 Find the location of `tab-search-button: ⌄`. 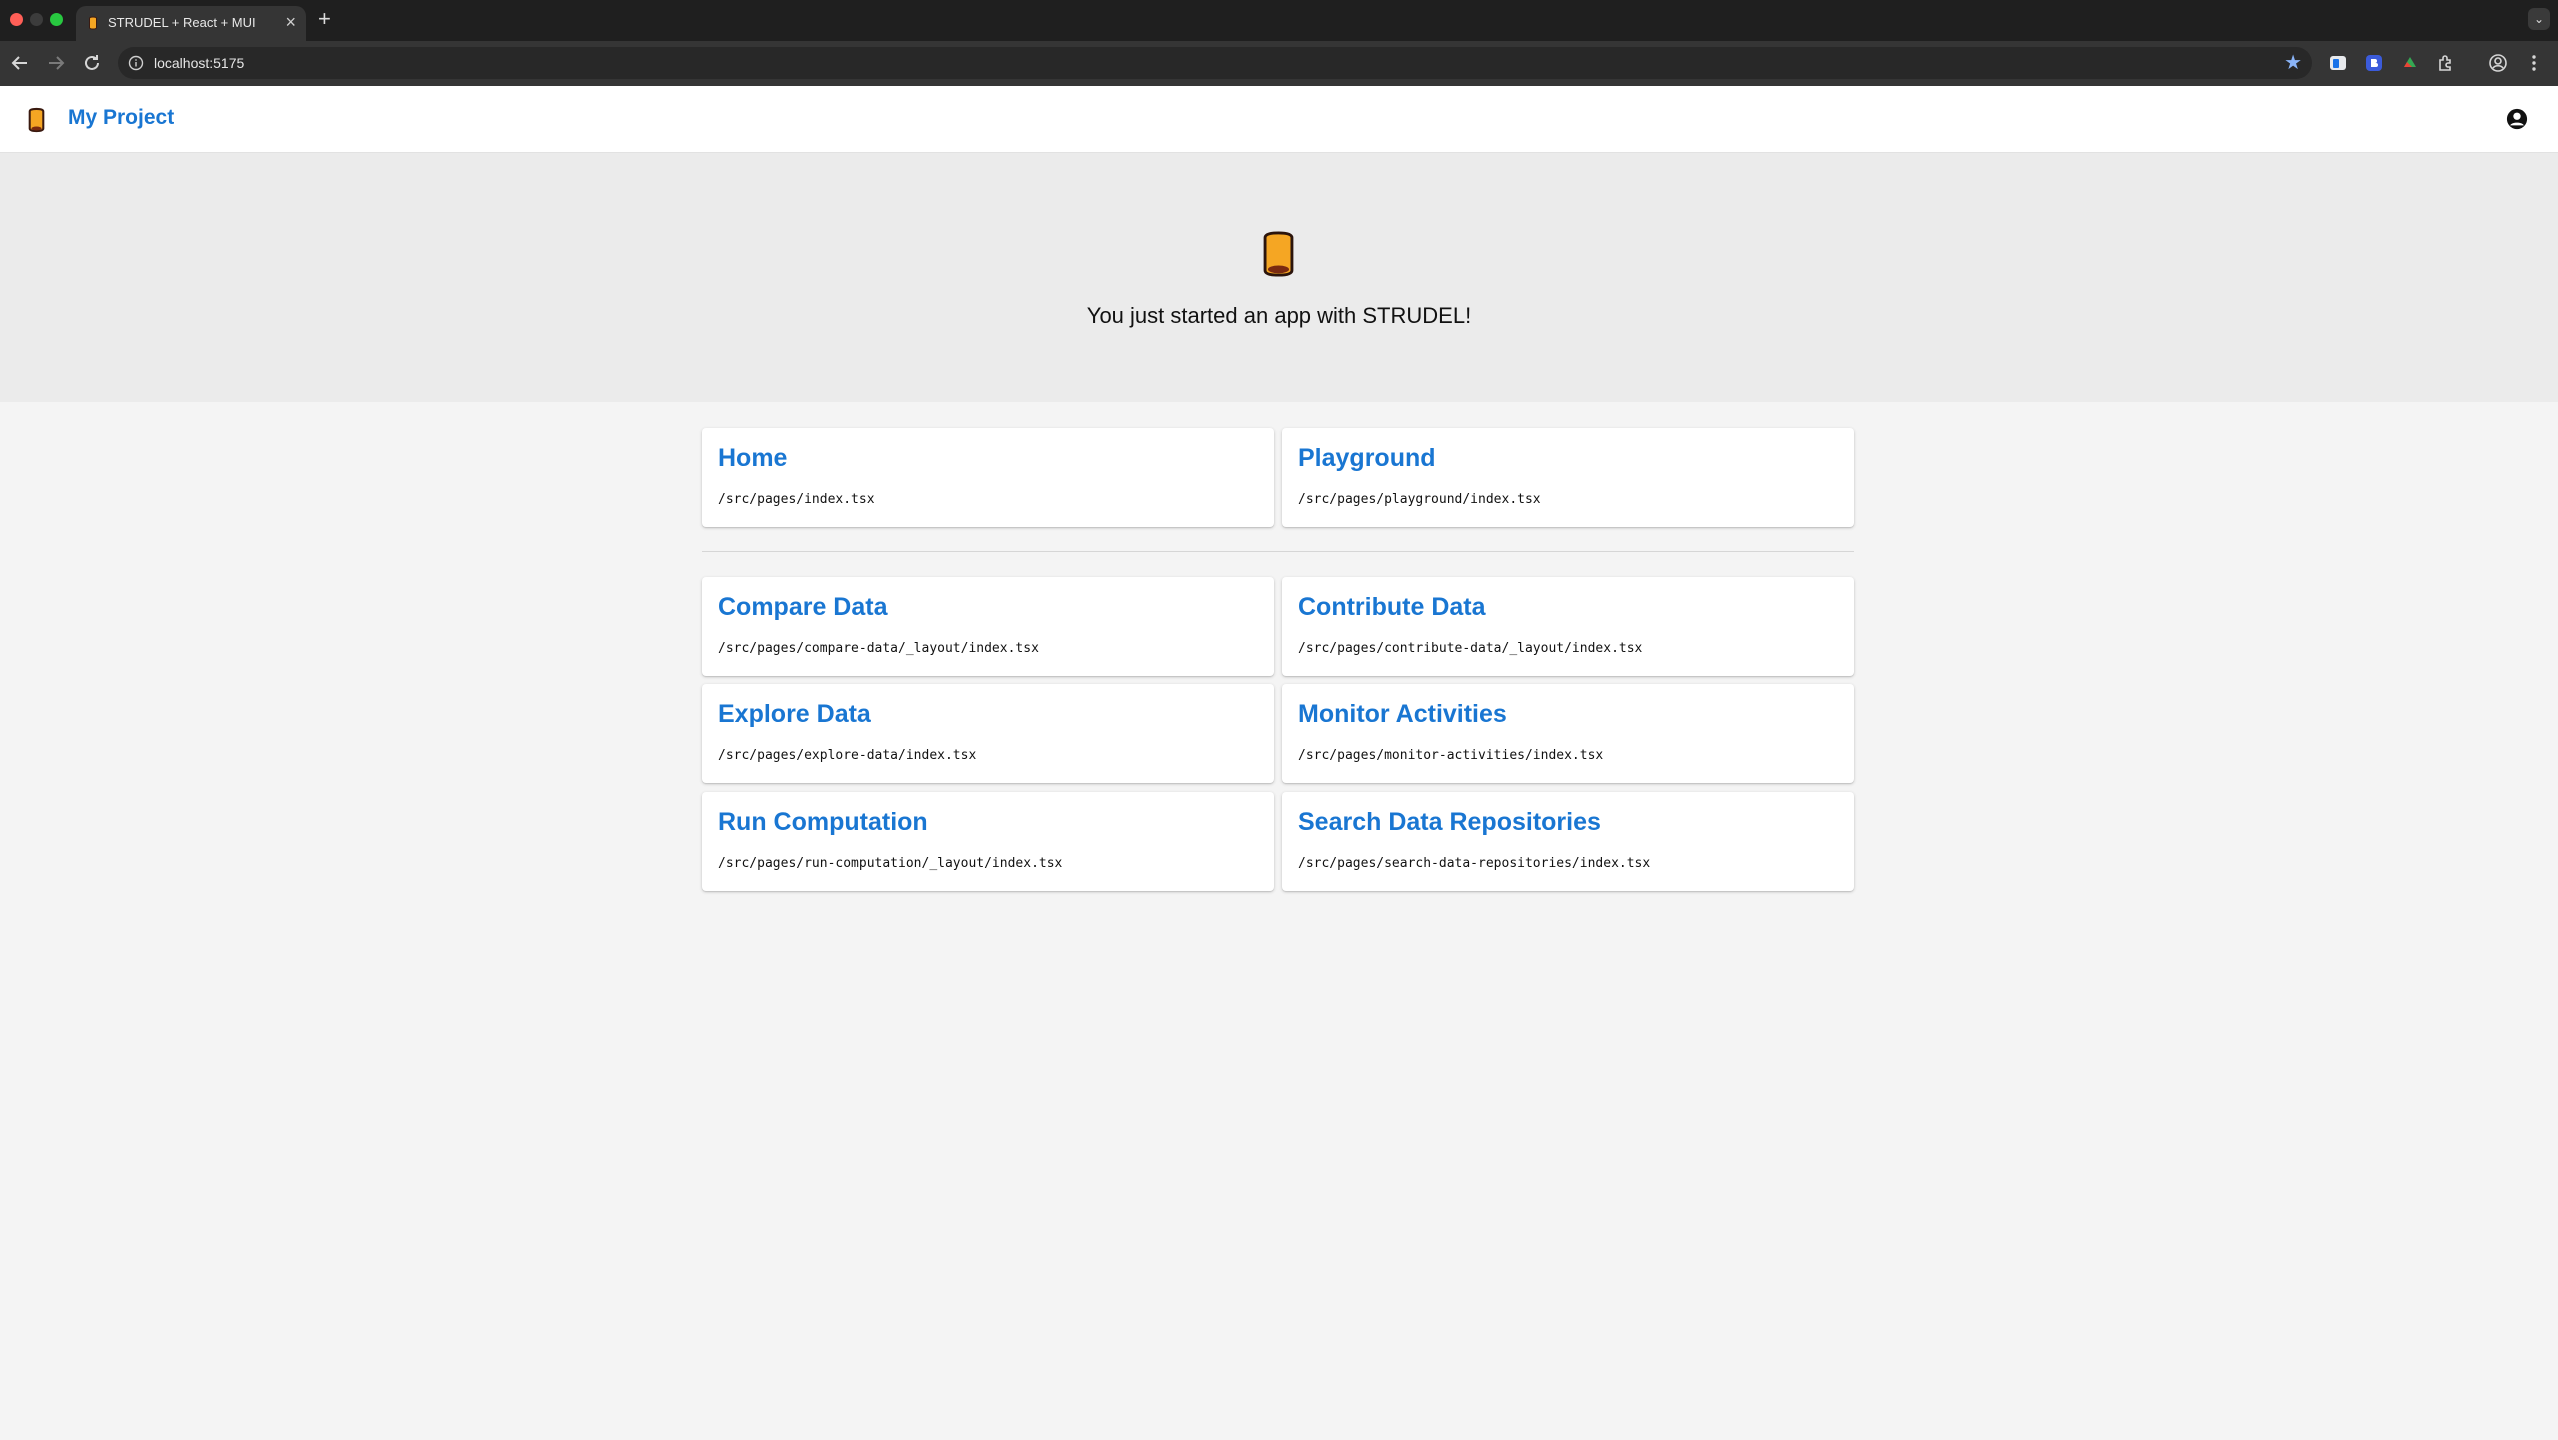

tab-search-button: ⌄ is located at coordinates (2539, 19).